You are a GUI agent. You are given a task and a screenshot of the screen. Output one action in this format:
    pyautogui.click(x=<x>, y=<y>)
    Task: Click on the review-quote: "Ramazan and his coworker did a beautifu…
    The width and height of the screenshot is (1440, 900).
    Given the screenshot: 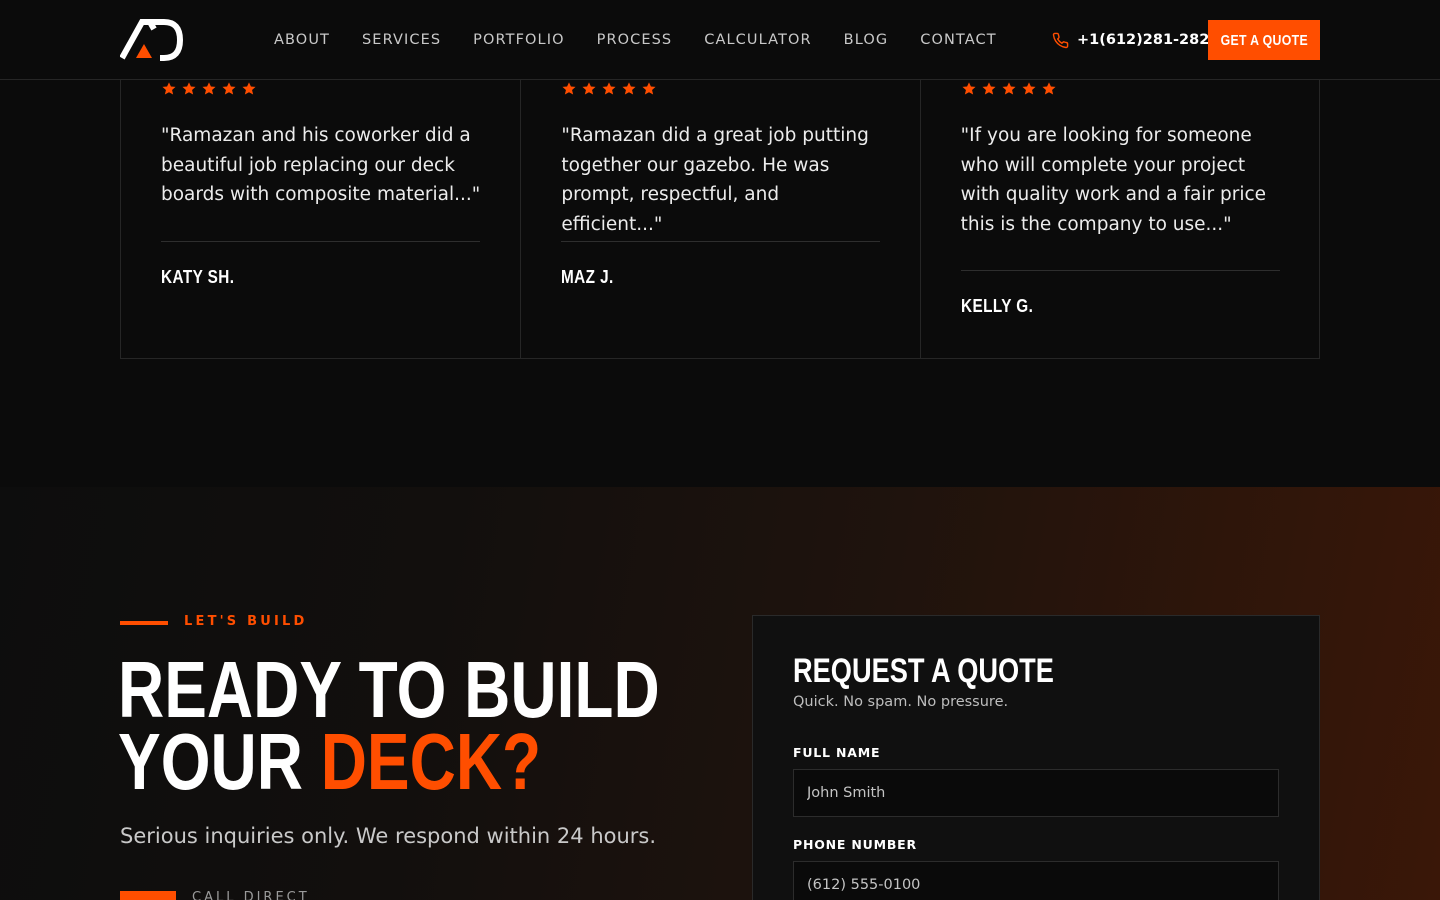 What is the action you would take?
    pyautogui.click(x=321, y=165)
    